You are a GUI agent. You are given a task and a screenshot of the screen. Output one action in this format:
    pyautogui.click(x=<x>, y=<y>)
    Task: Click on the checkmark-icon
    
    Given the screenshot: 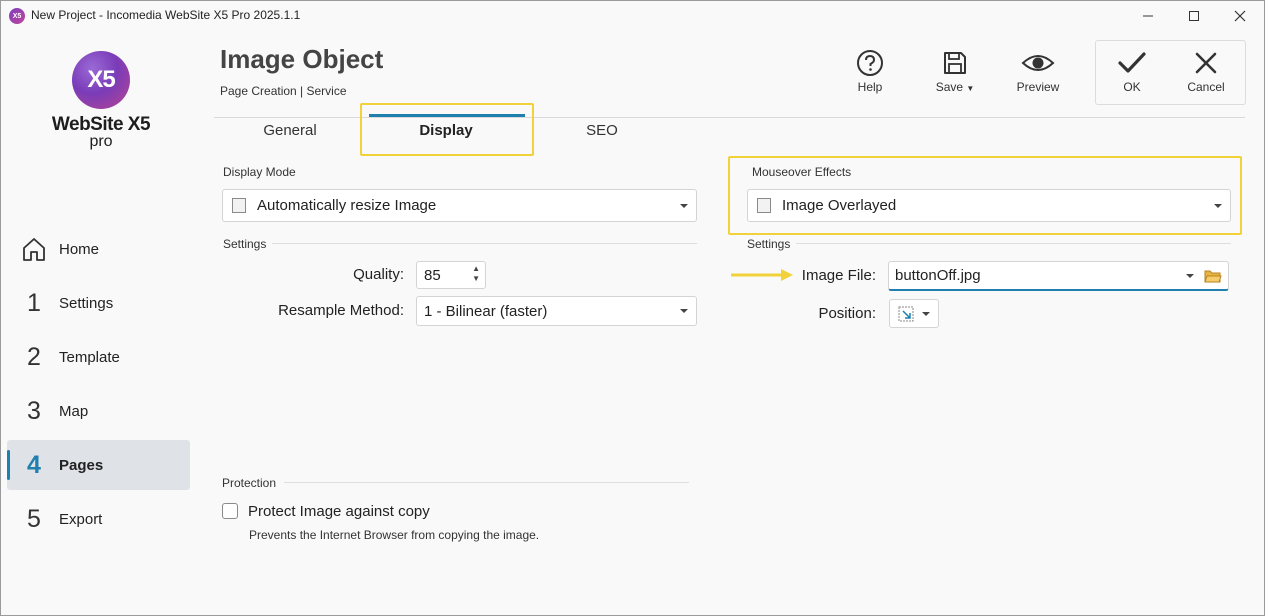 What is the action you would take?
    pyautogui.click(x=1132, y=63)
    